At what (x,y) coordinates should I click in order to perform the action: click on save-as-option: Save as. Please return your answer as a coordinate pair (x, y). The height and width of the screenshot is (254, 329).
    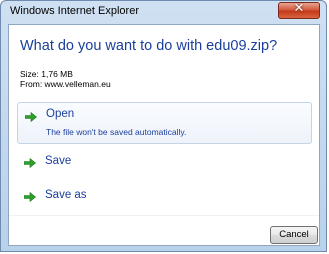
    Looking at the image, I should click on (164, 197).